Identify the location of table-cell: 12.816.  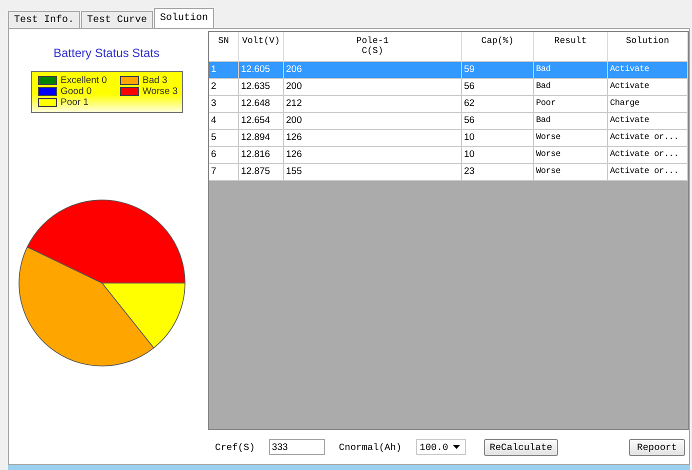
(261, 155).